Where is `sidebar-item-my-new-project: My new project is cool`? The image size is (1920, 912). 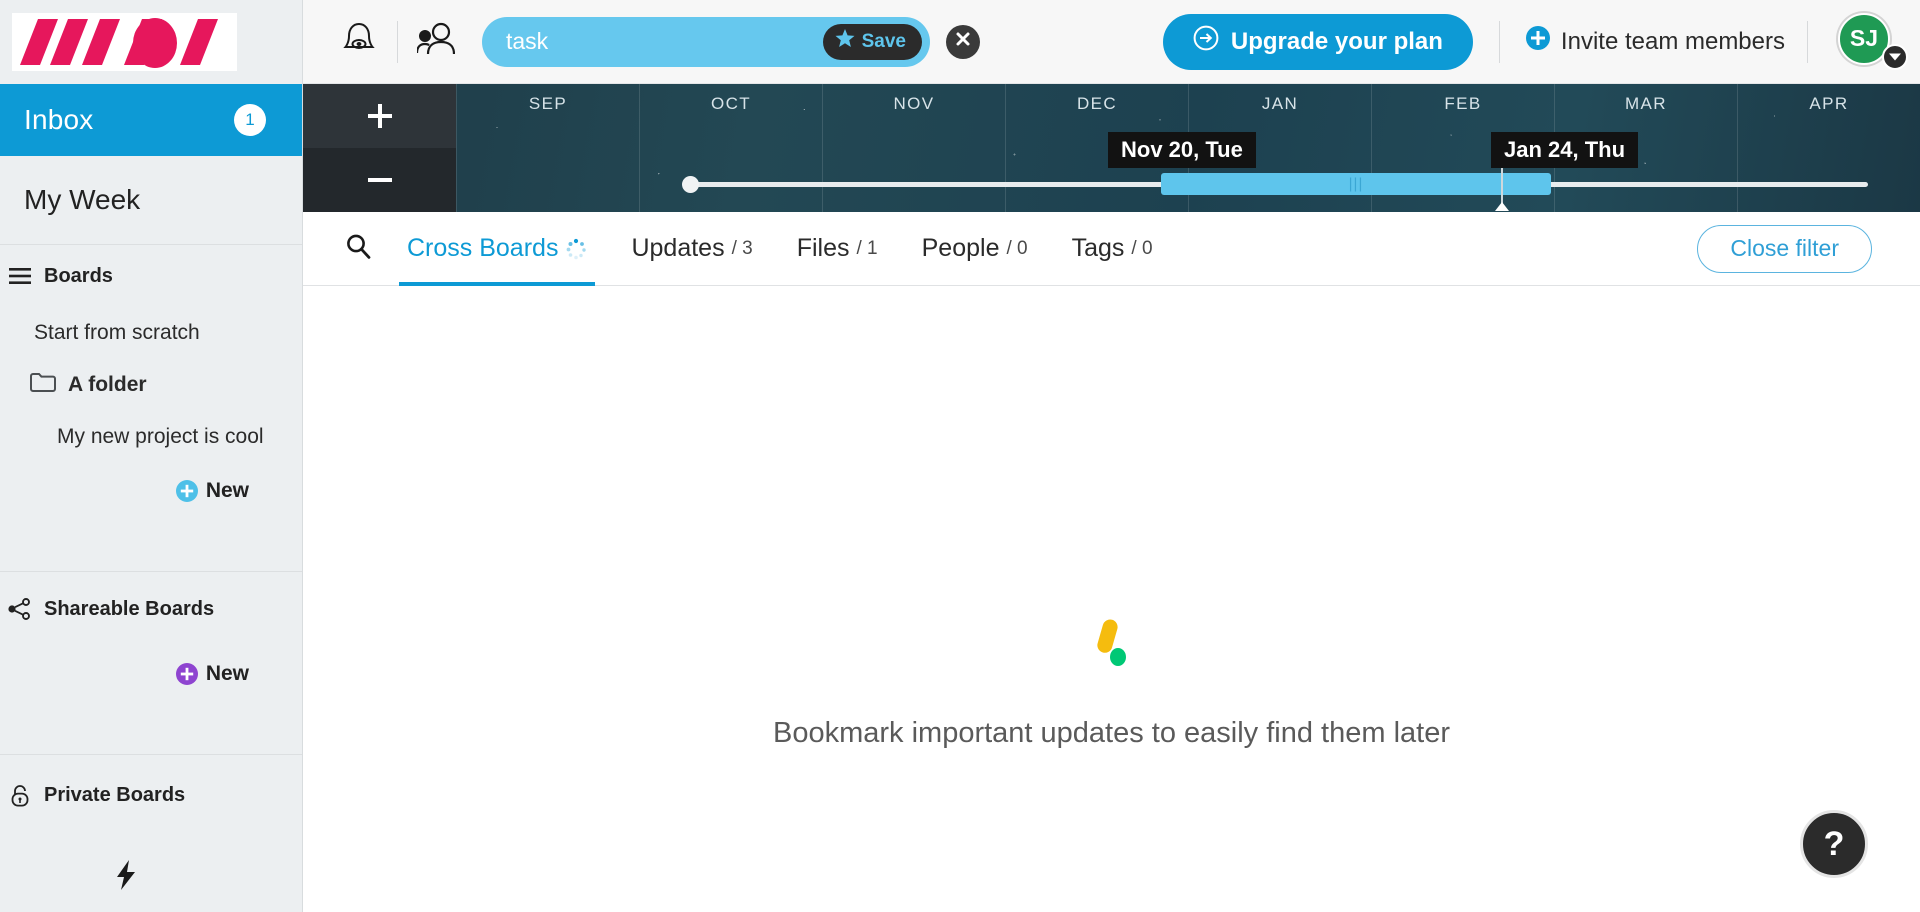 sidebar-item-my-new-project: My new project is cool is located at coordinates (151, 437).